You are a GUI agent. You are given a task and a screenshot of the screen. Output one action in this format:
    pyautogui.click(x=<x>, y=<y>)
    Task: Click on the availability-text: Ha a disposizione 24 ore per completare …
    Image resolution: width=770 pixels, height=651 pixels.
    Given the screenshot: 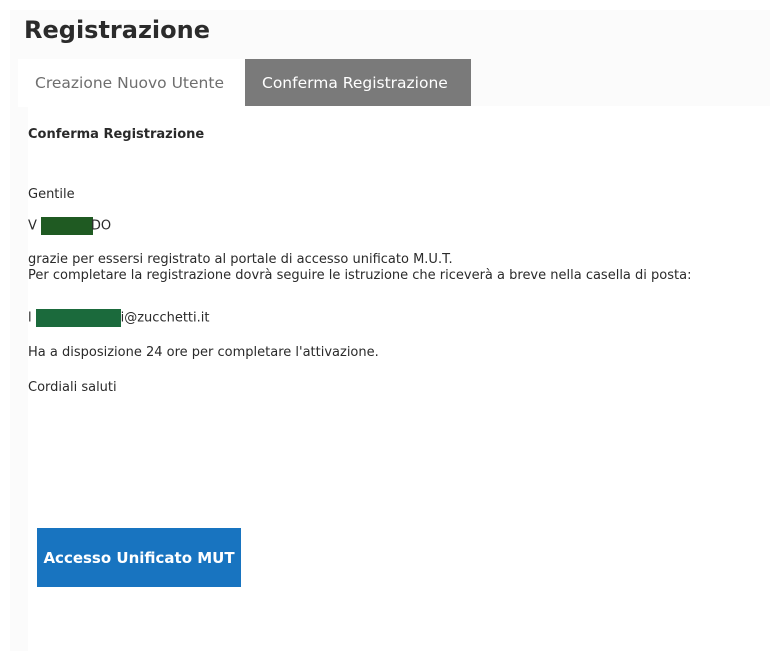 What is the action you would take?
    pyautogui.click(x=203, y=352)
    